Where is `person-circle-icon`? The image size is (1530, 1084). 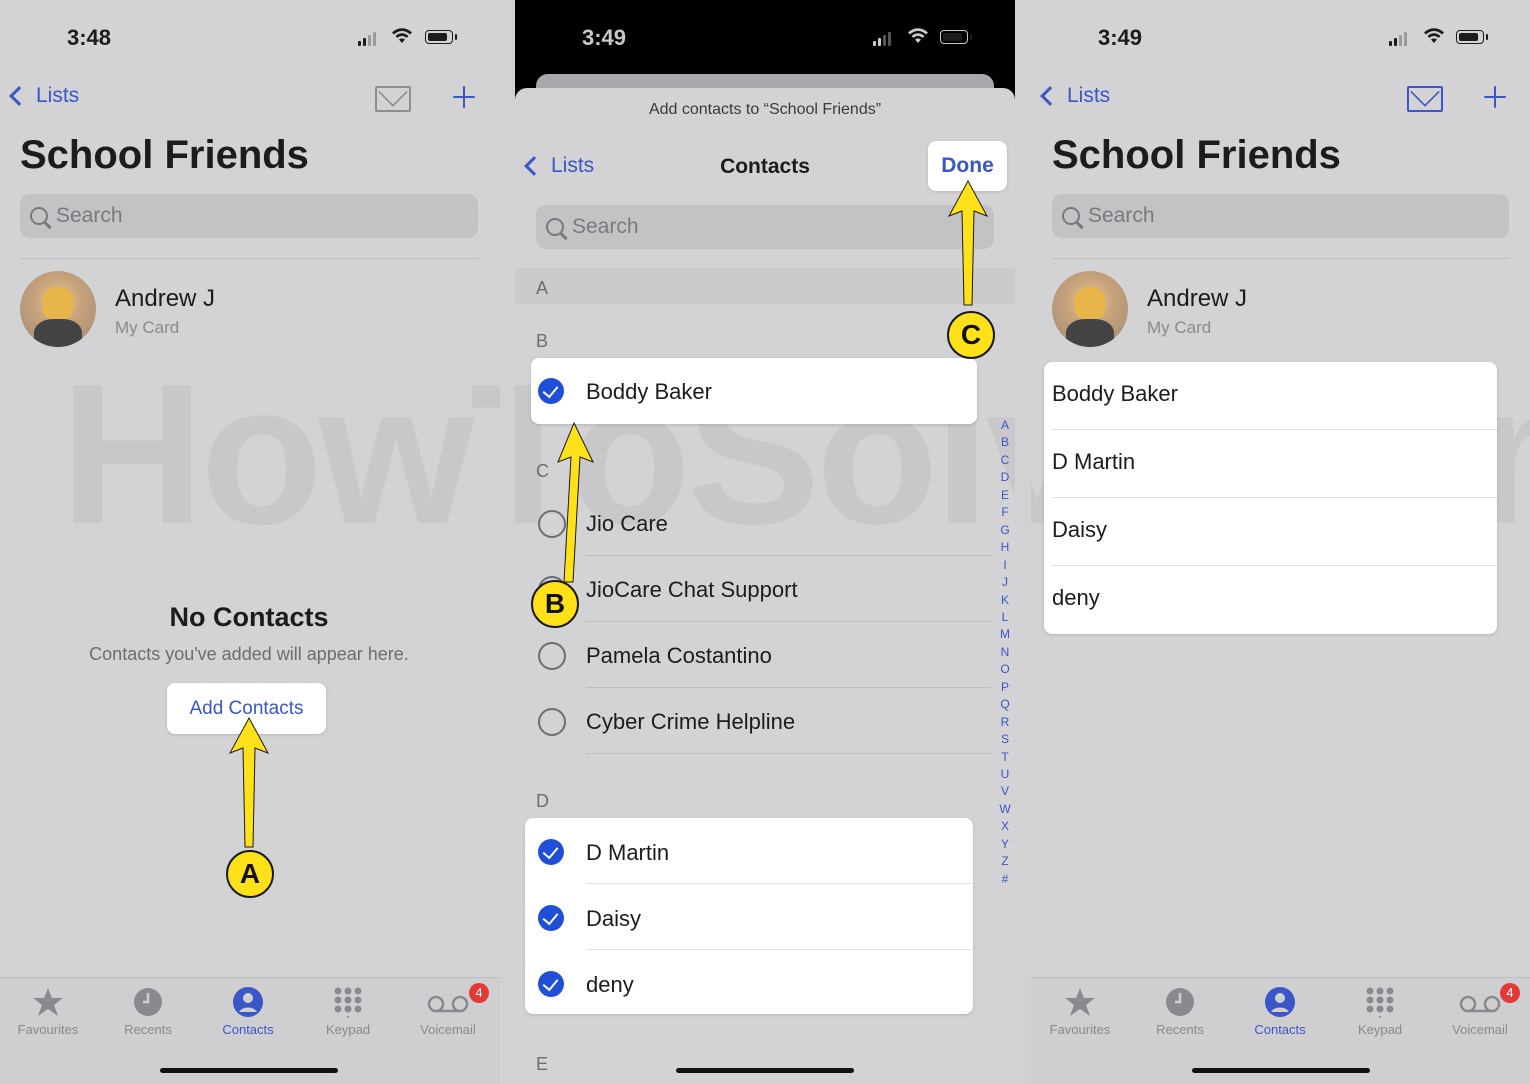
person-circle-icon is located at coordinates (248, 1002).